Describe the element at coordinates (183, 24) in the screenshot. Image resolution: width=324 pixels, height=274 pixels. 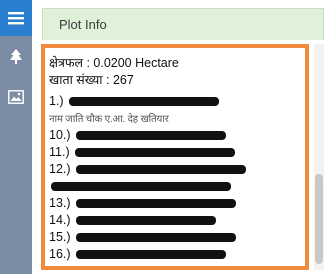
I see `plot-info-header: Plot Info` at that location.